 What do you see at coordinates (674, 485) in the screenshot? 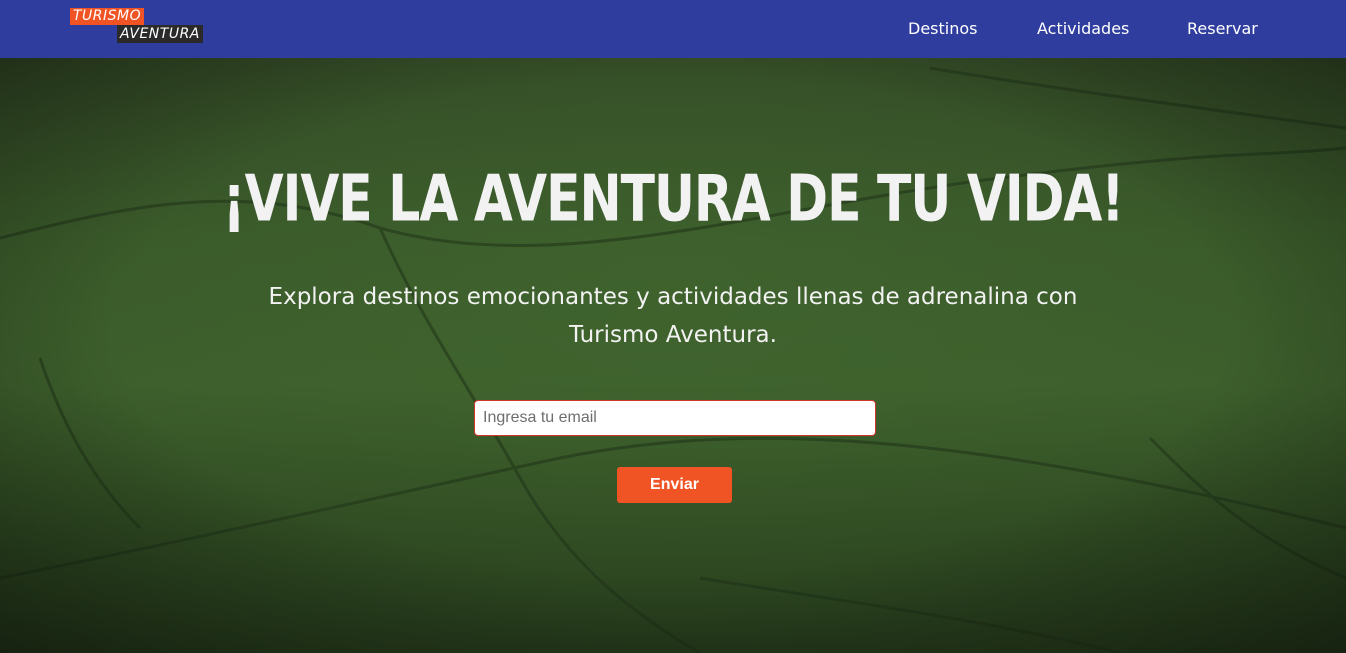
I see `submit-button: Enviar` at bounding box center [674, 485].